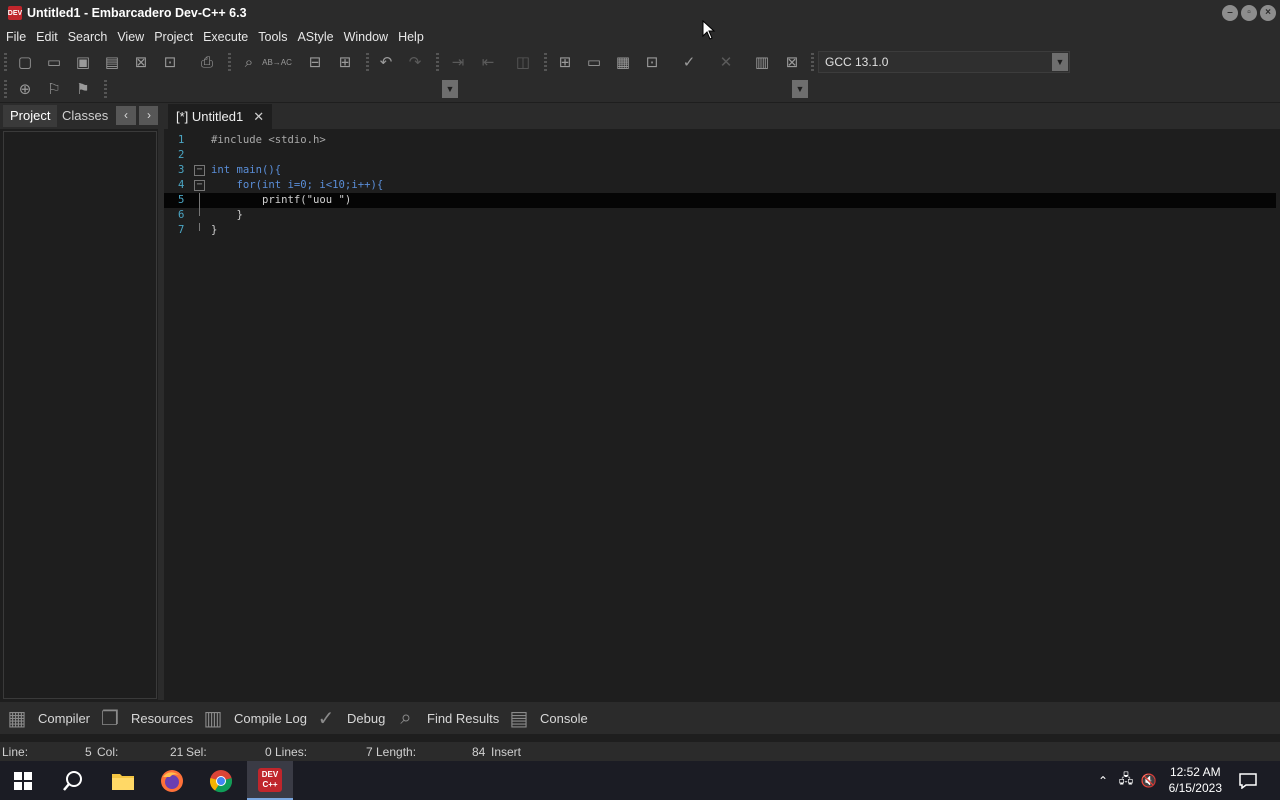  What do you see at coordinates (720, 185) in the screenshot?
I see `code-line: 4 − for(int i=0; i<10;i++){` at bounding box center [720, 185].